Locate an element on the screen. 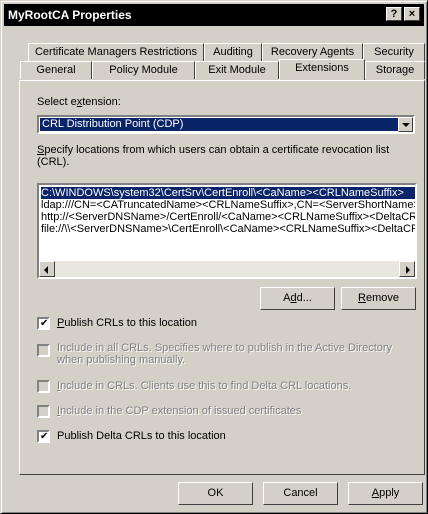 Image resolution: width=428 pixels, height=514 pixels. tab-label: General is located at coordinates (56, 70).